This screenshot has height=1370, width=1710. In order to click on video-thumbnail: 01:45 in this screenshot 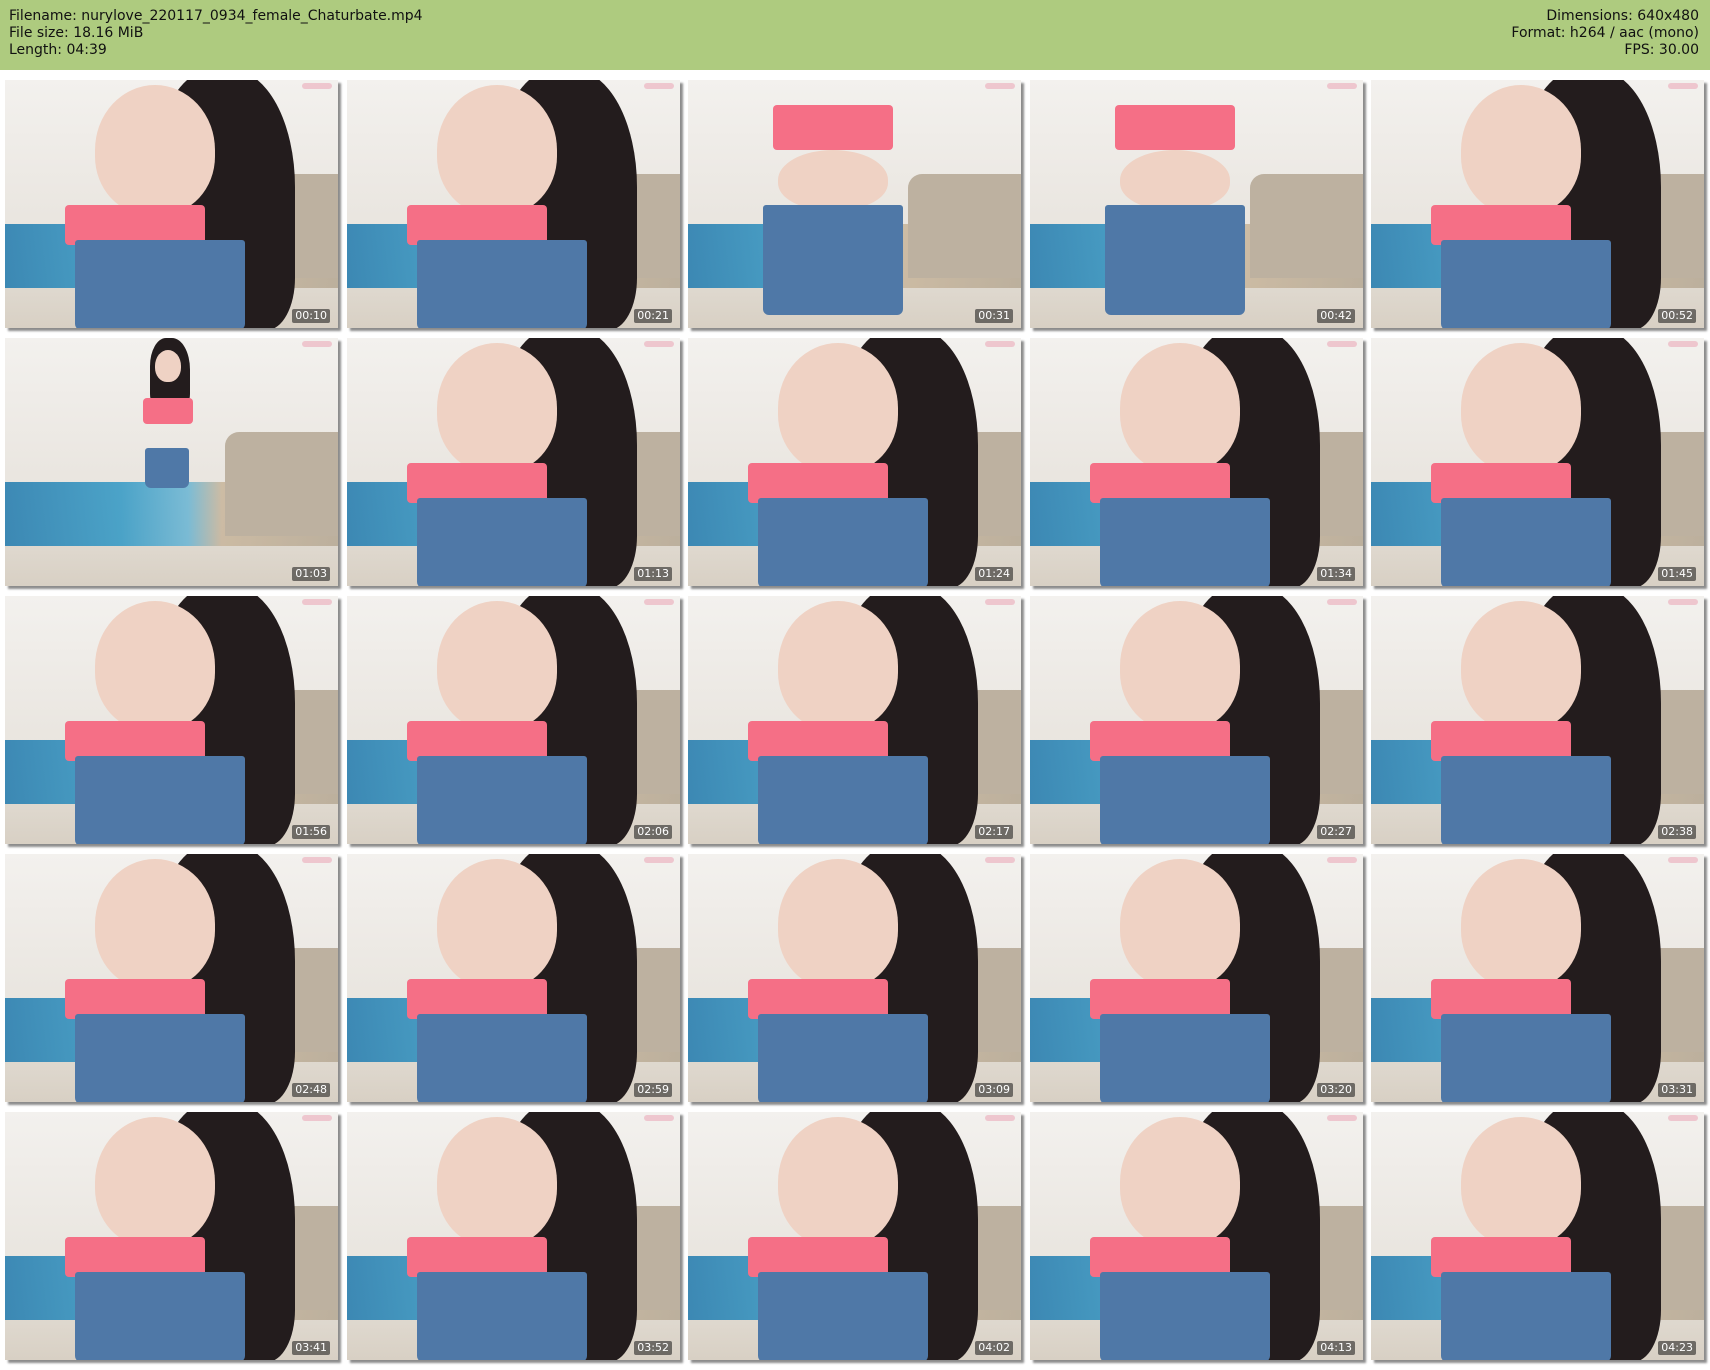, I will do `click(1537, 462)`.